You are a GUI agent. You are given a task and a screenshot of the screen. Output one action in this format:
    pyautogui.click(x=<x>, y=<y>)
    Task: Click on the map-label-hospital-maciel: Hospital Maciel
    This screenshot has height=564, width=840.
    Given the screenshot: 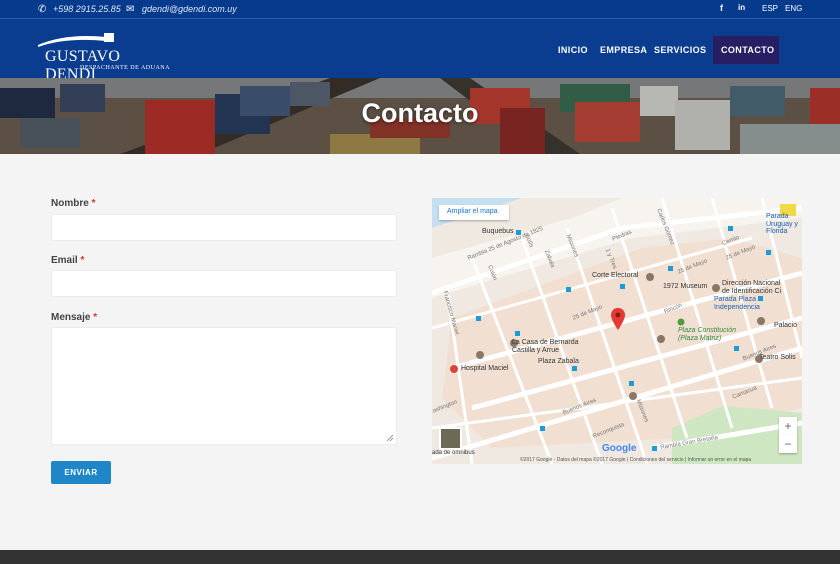 What is the action you would take?
    pyautogui.click(x=485, y=368)
    